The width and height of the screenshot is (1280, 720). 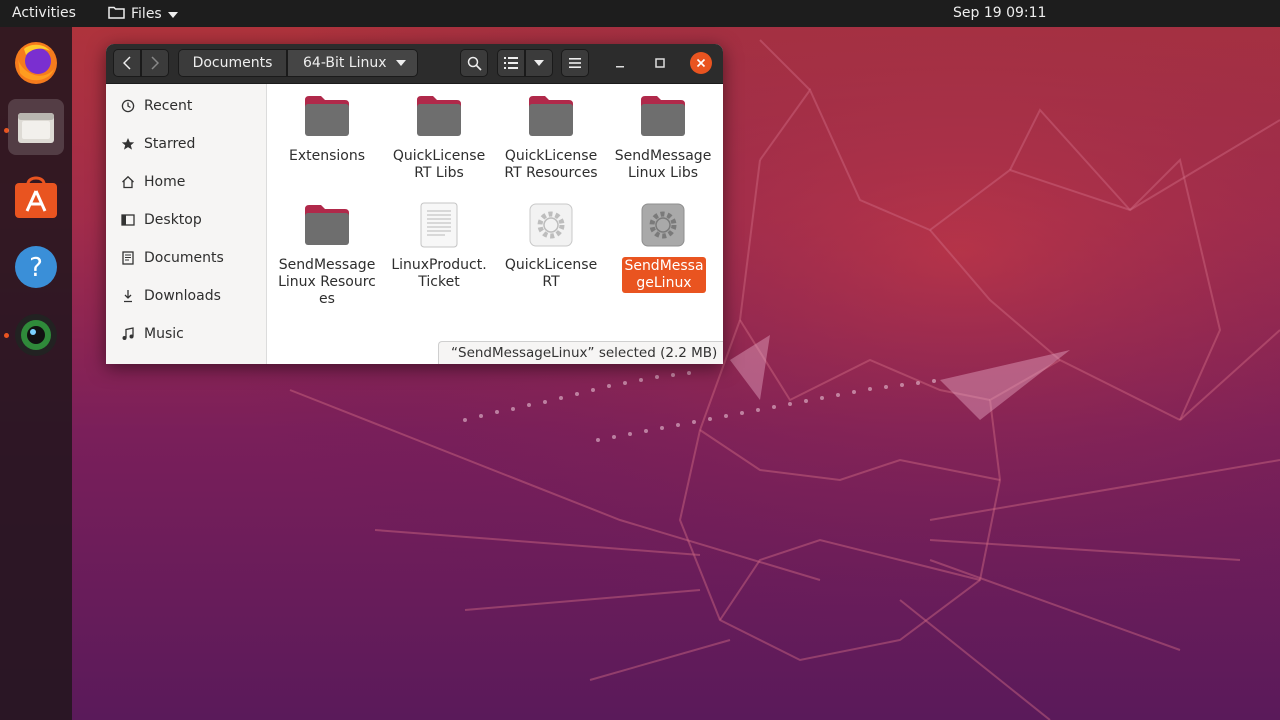 I want to click on breadcrumb-documents: Documents, so click(x=232, y=63).